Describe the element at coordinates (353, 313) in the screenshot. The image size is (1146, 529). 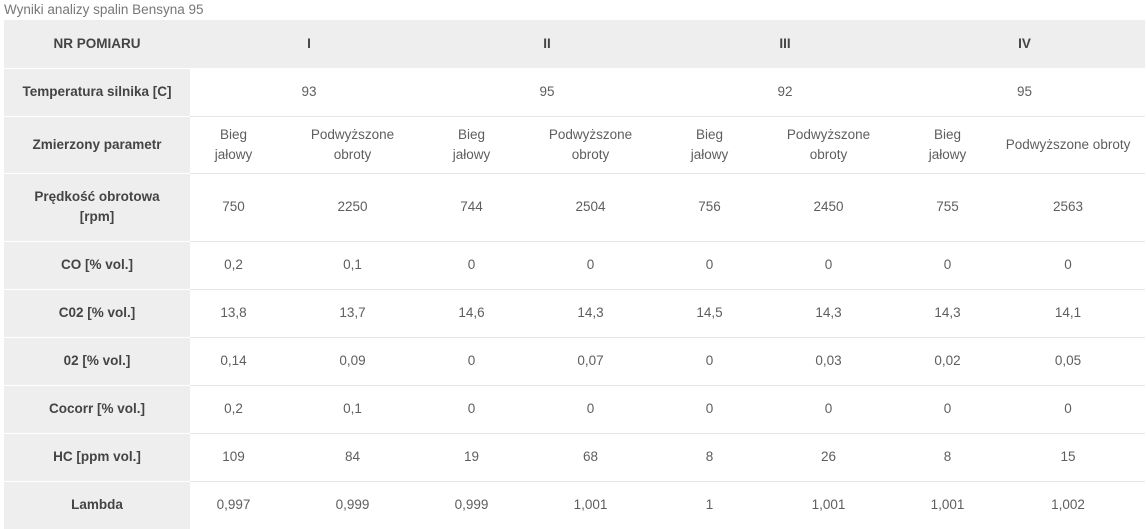
I see `data-cell: 13,7` at that location.